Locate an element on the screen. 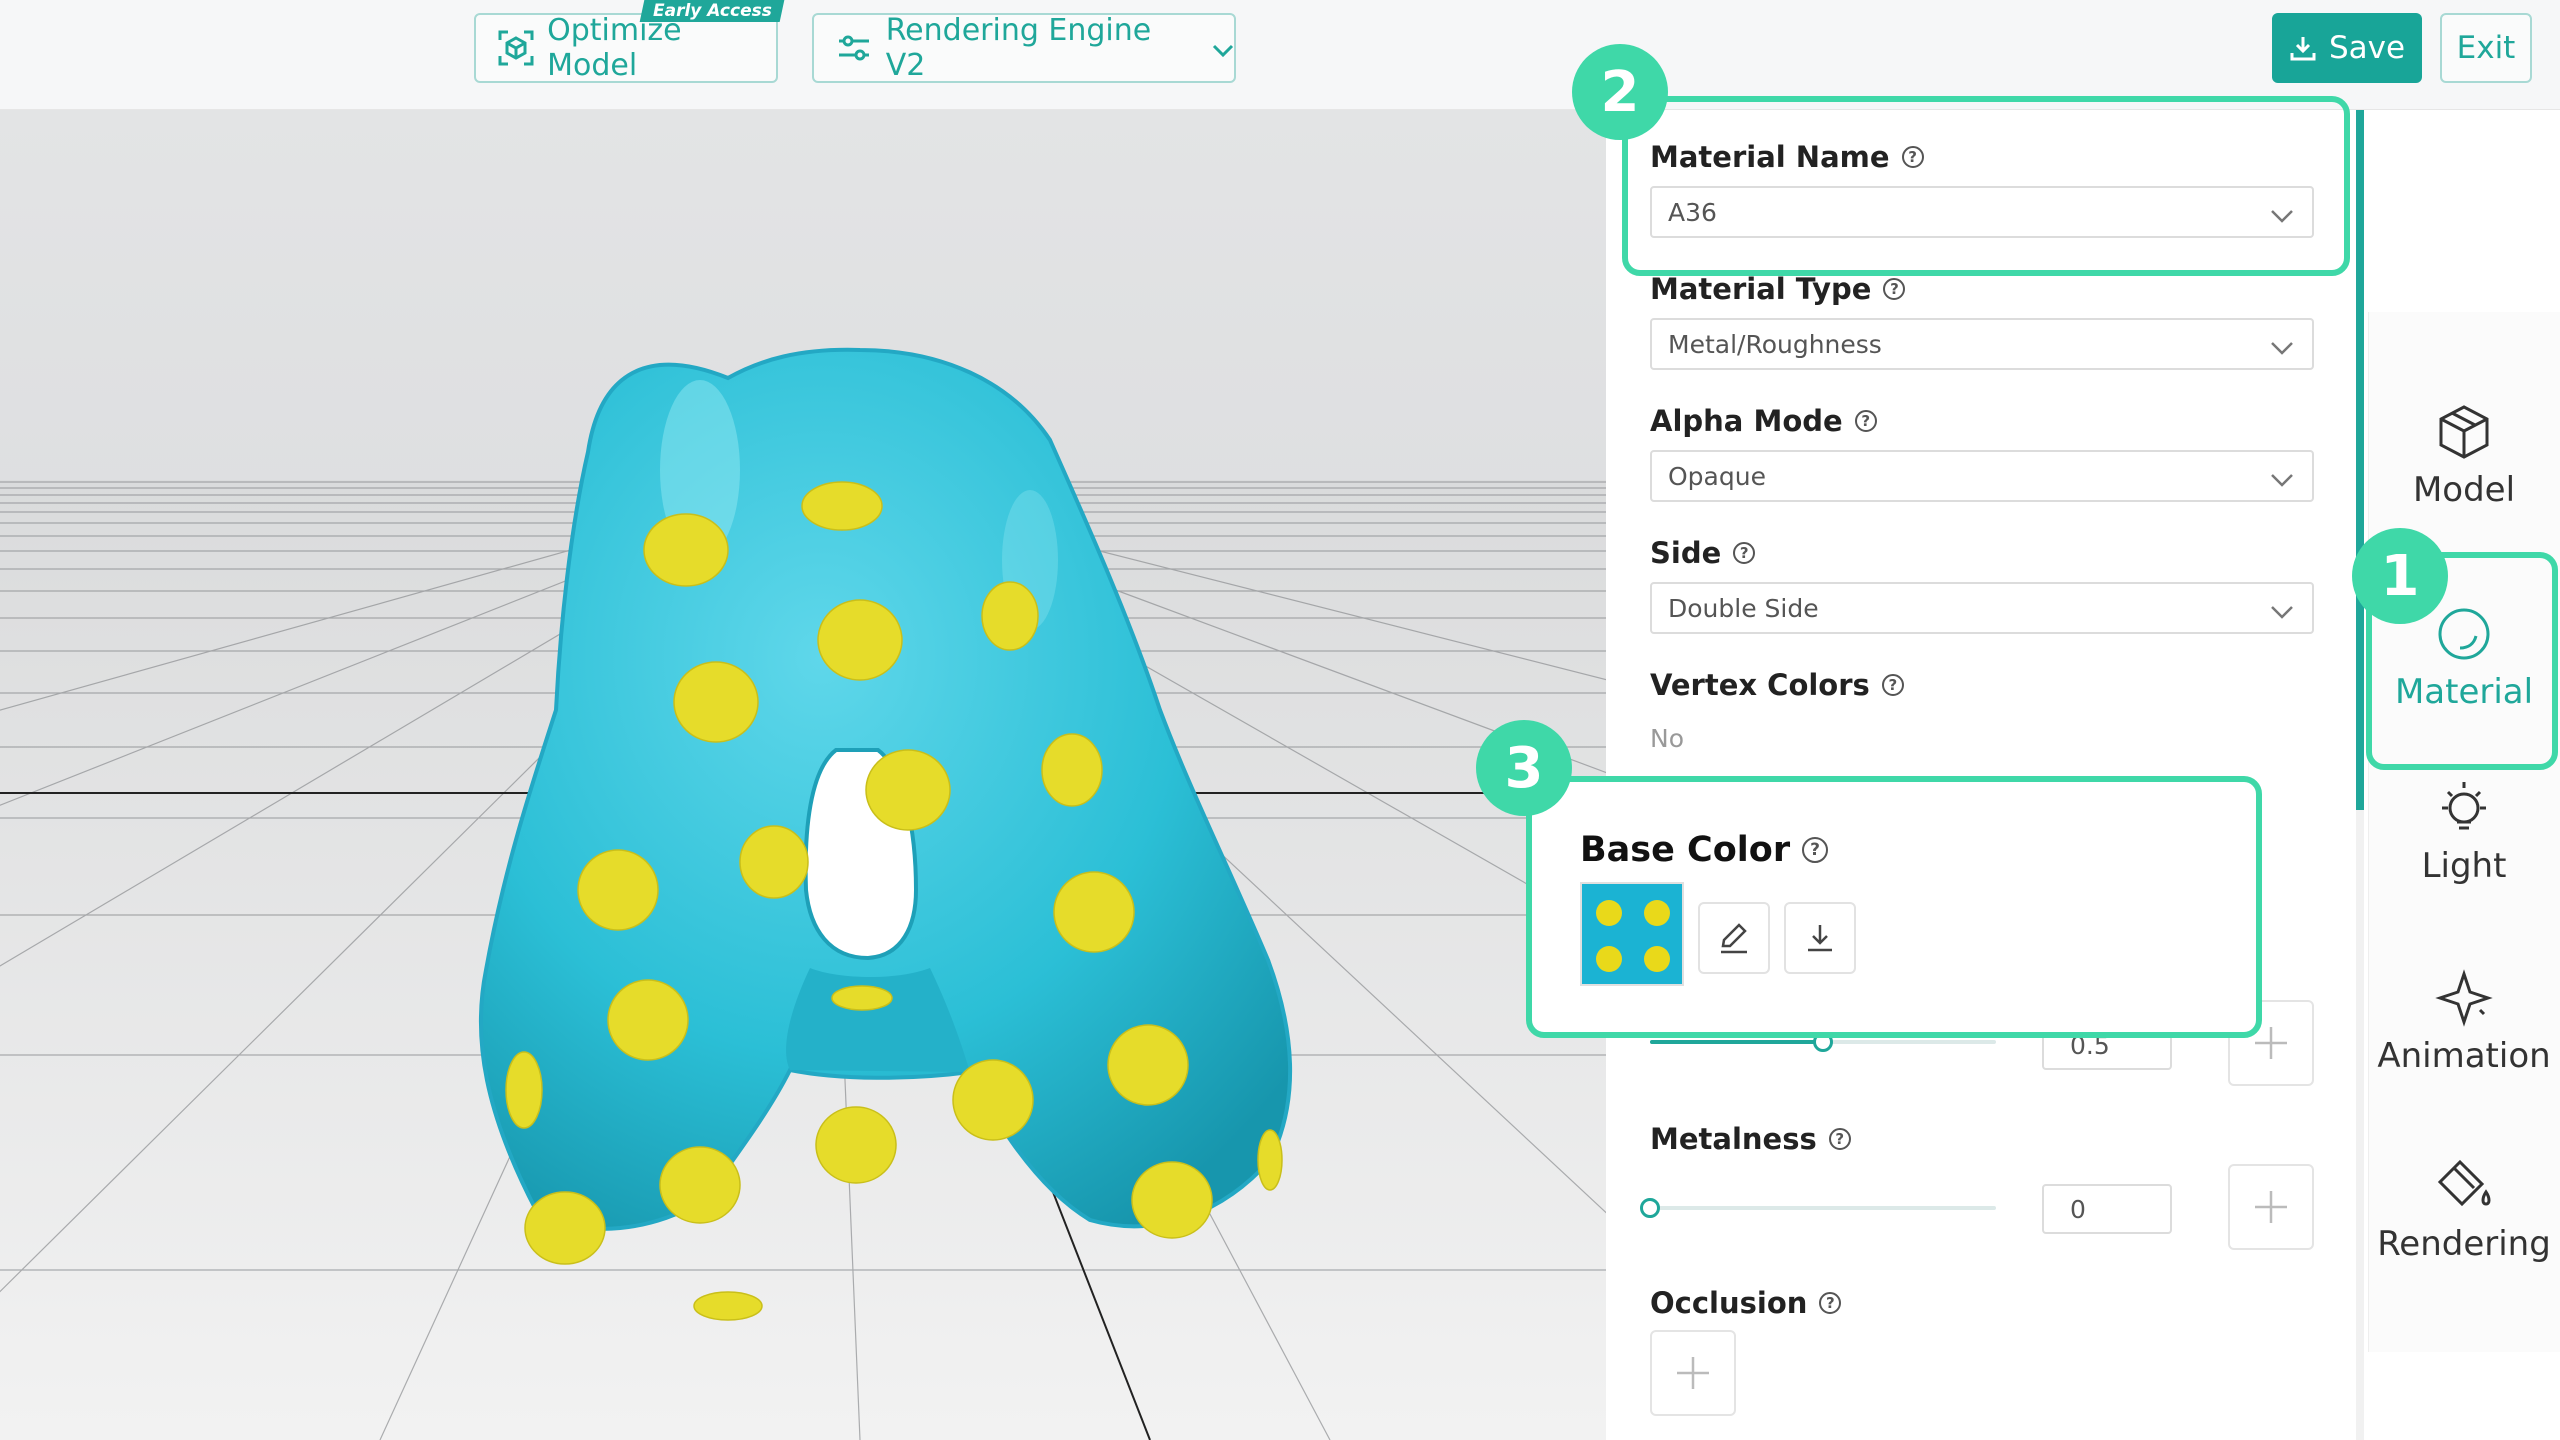 This screenshot has height=1440, width=2560. save-label: Save is located at coordinates (2367, 48).